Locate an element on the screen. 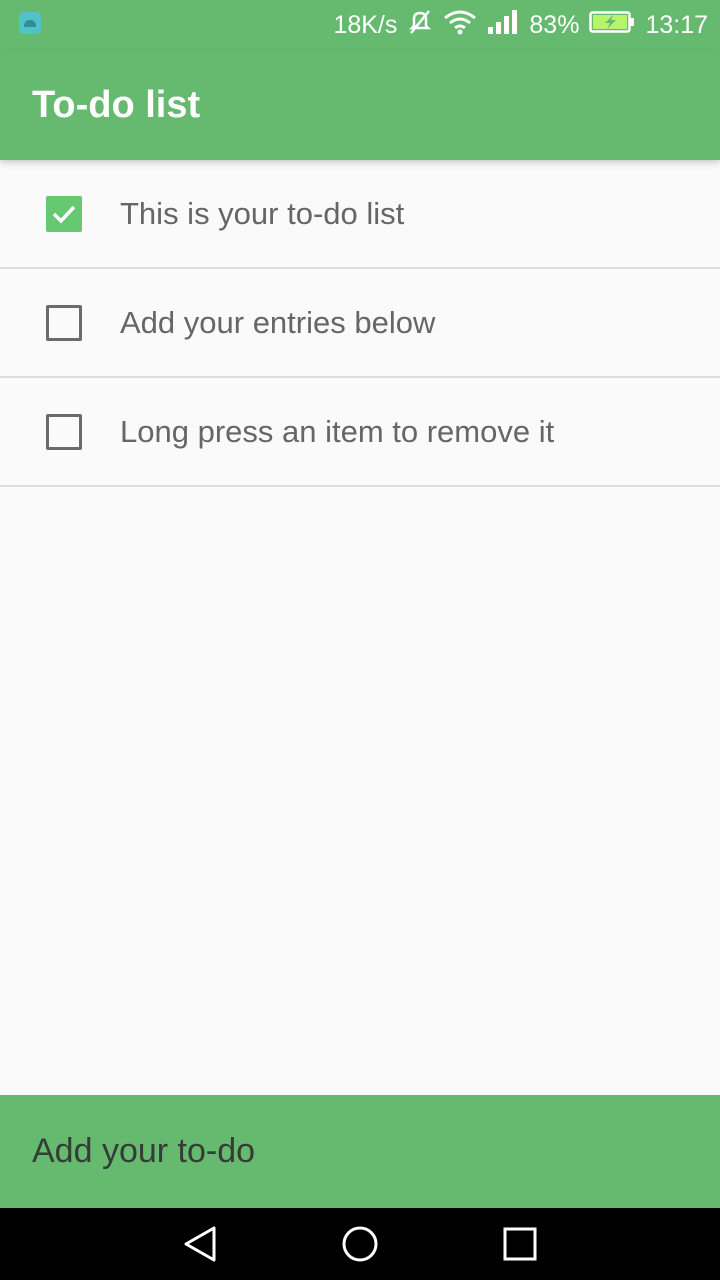 Image resolution: width=720 pixels, height=1280 pixels. mute-icon is located at coordinates (420, 25).